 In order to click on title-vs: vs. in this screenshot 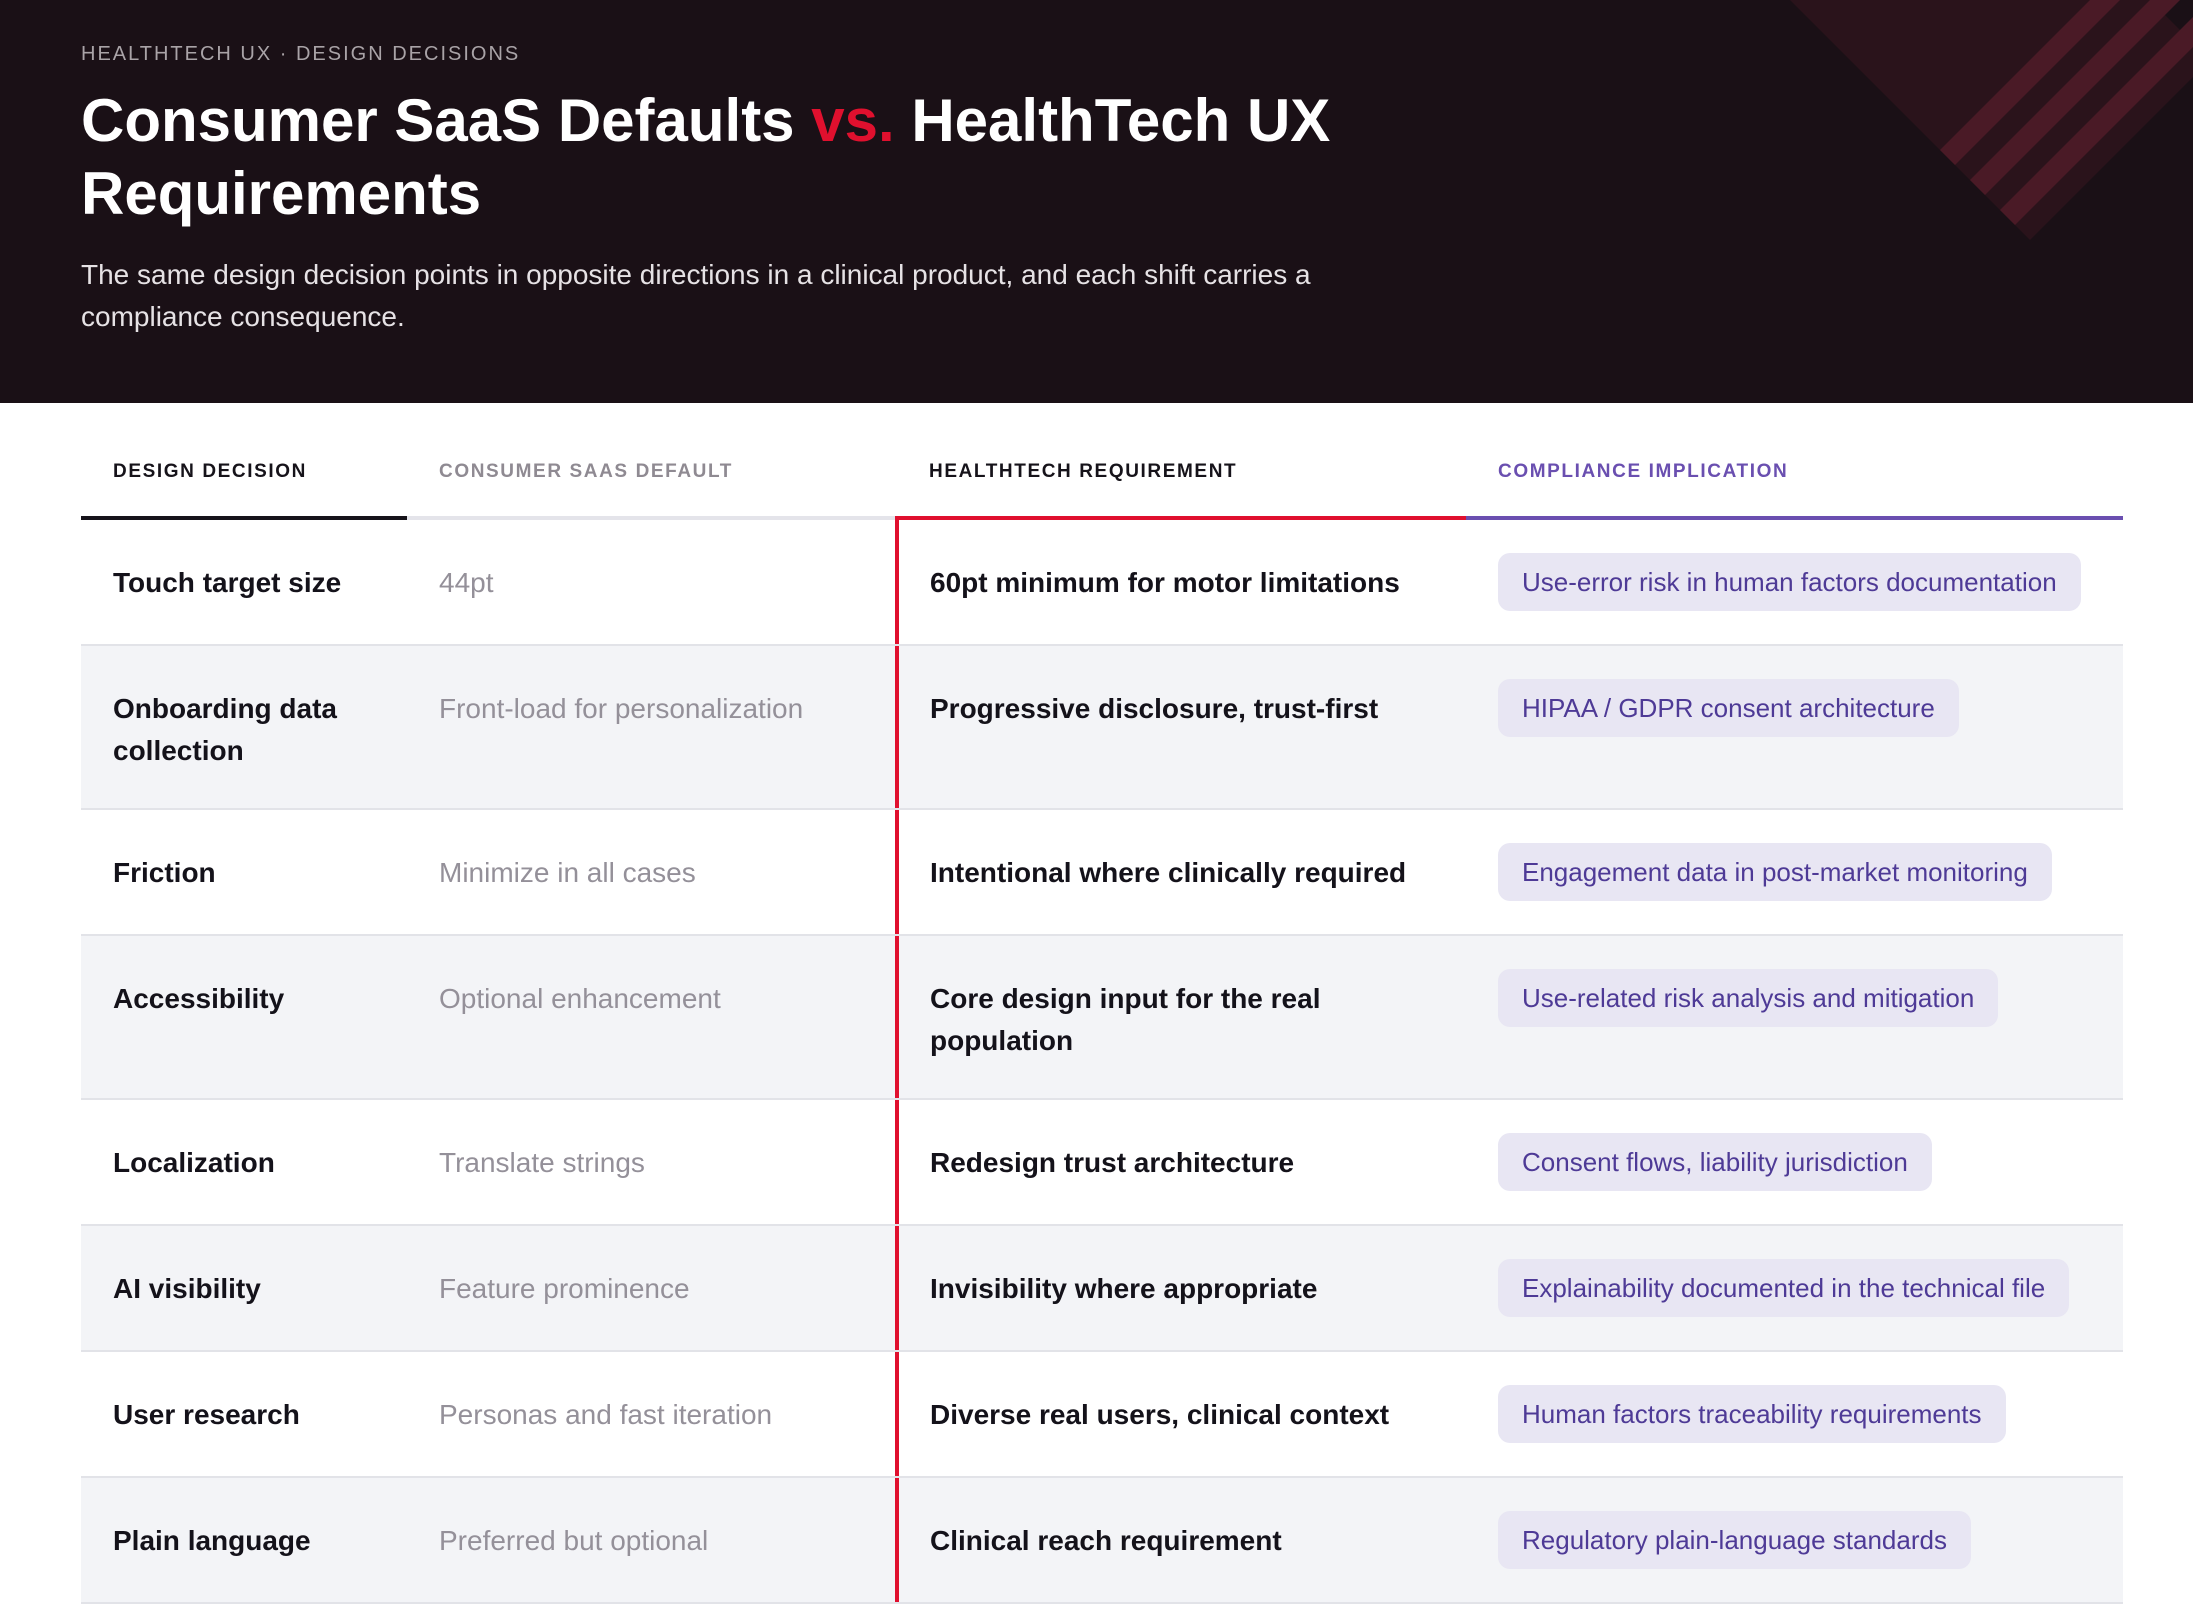, I will do `click(853, 120)`.